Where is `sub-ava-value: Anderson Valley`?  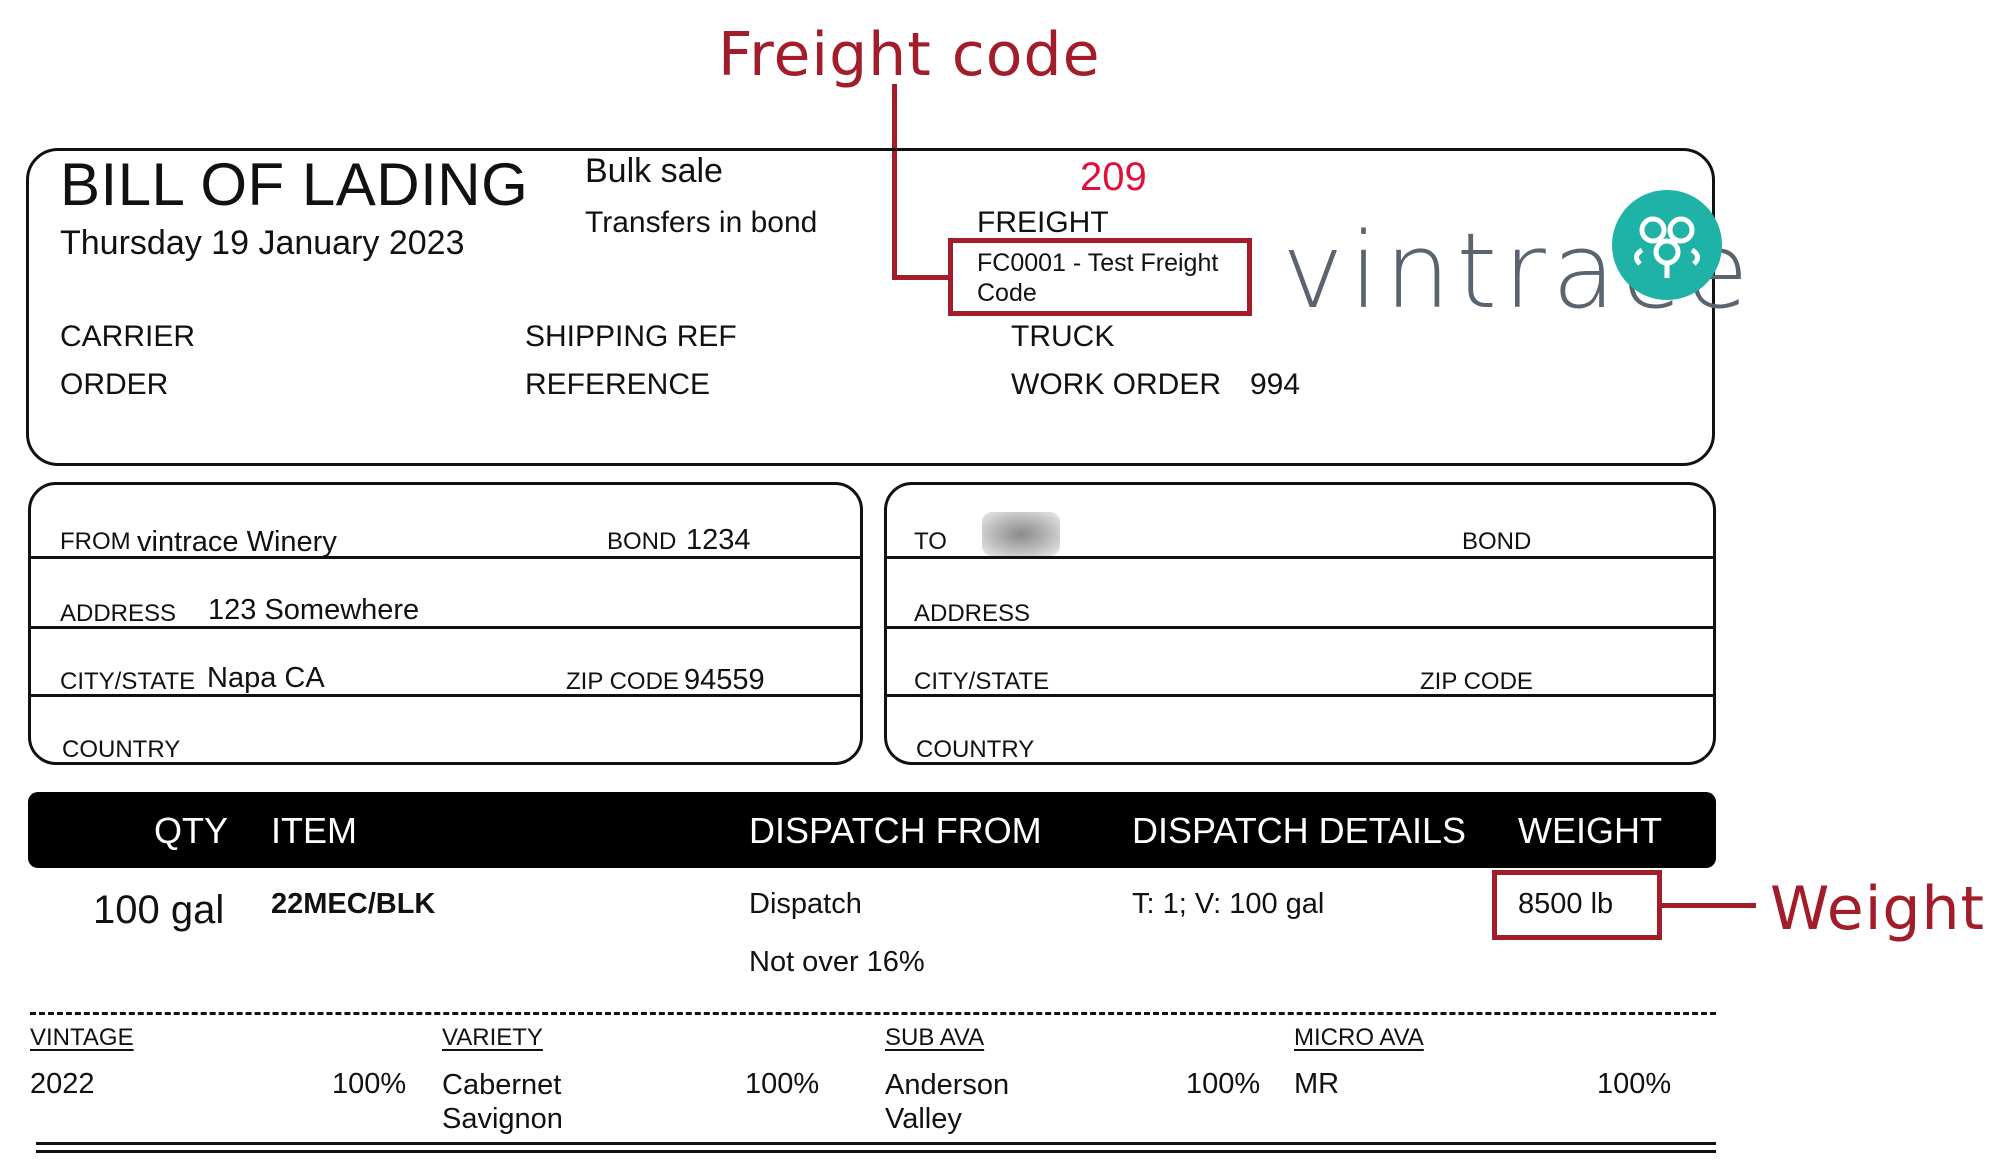 sub-ava-value: Anderson Valley is located at coordinates (947, 1102).